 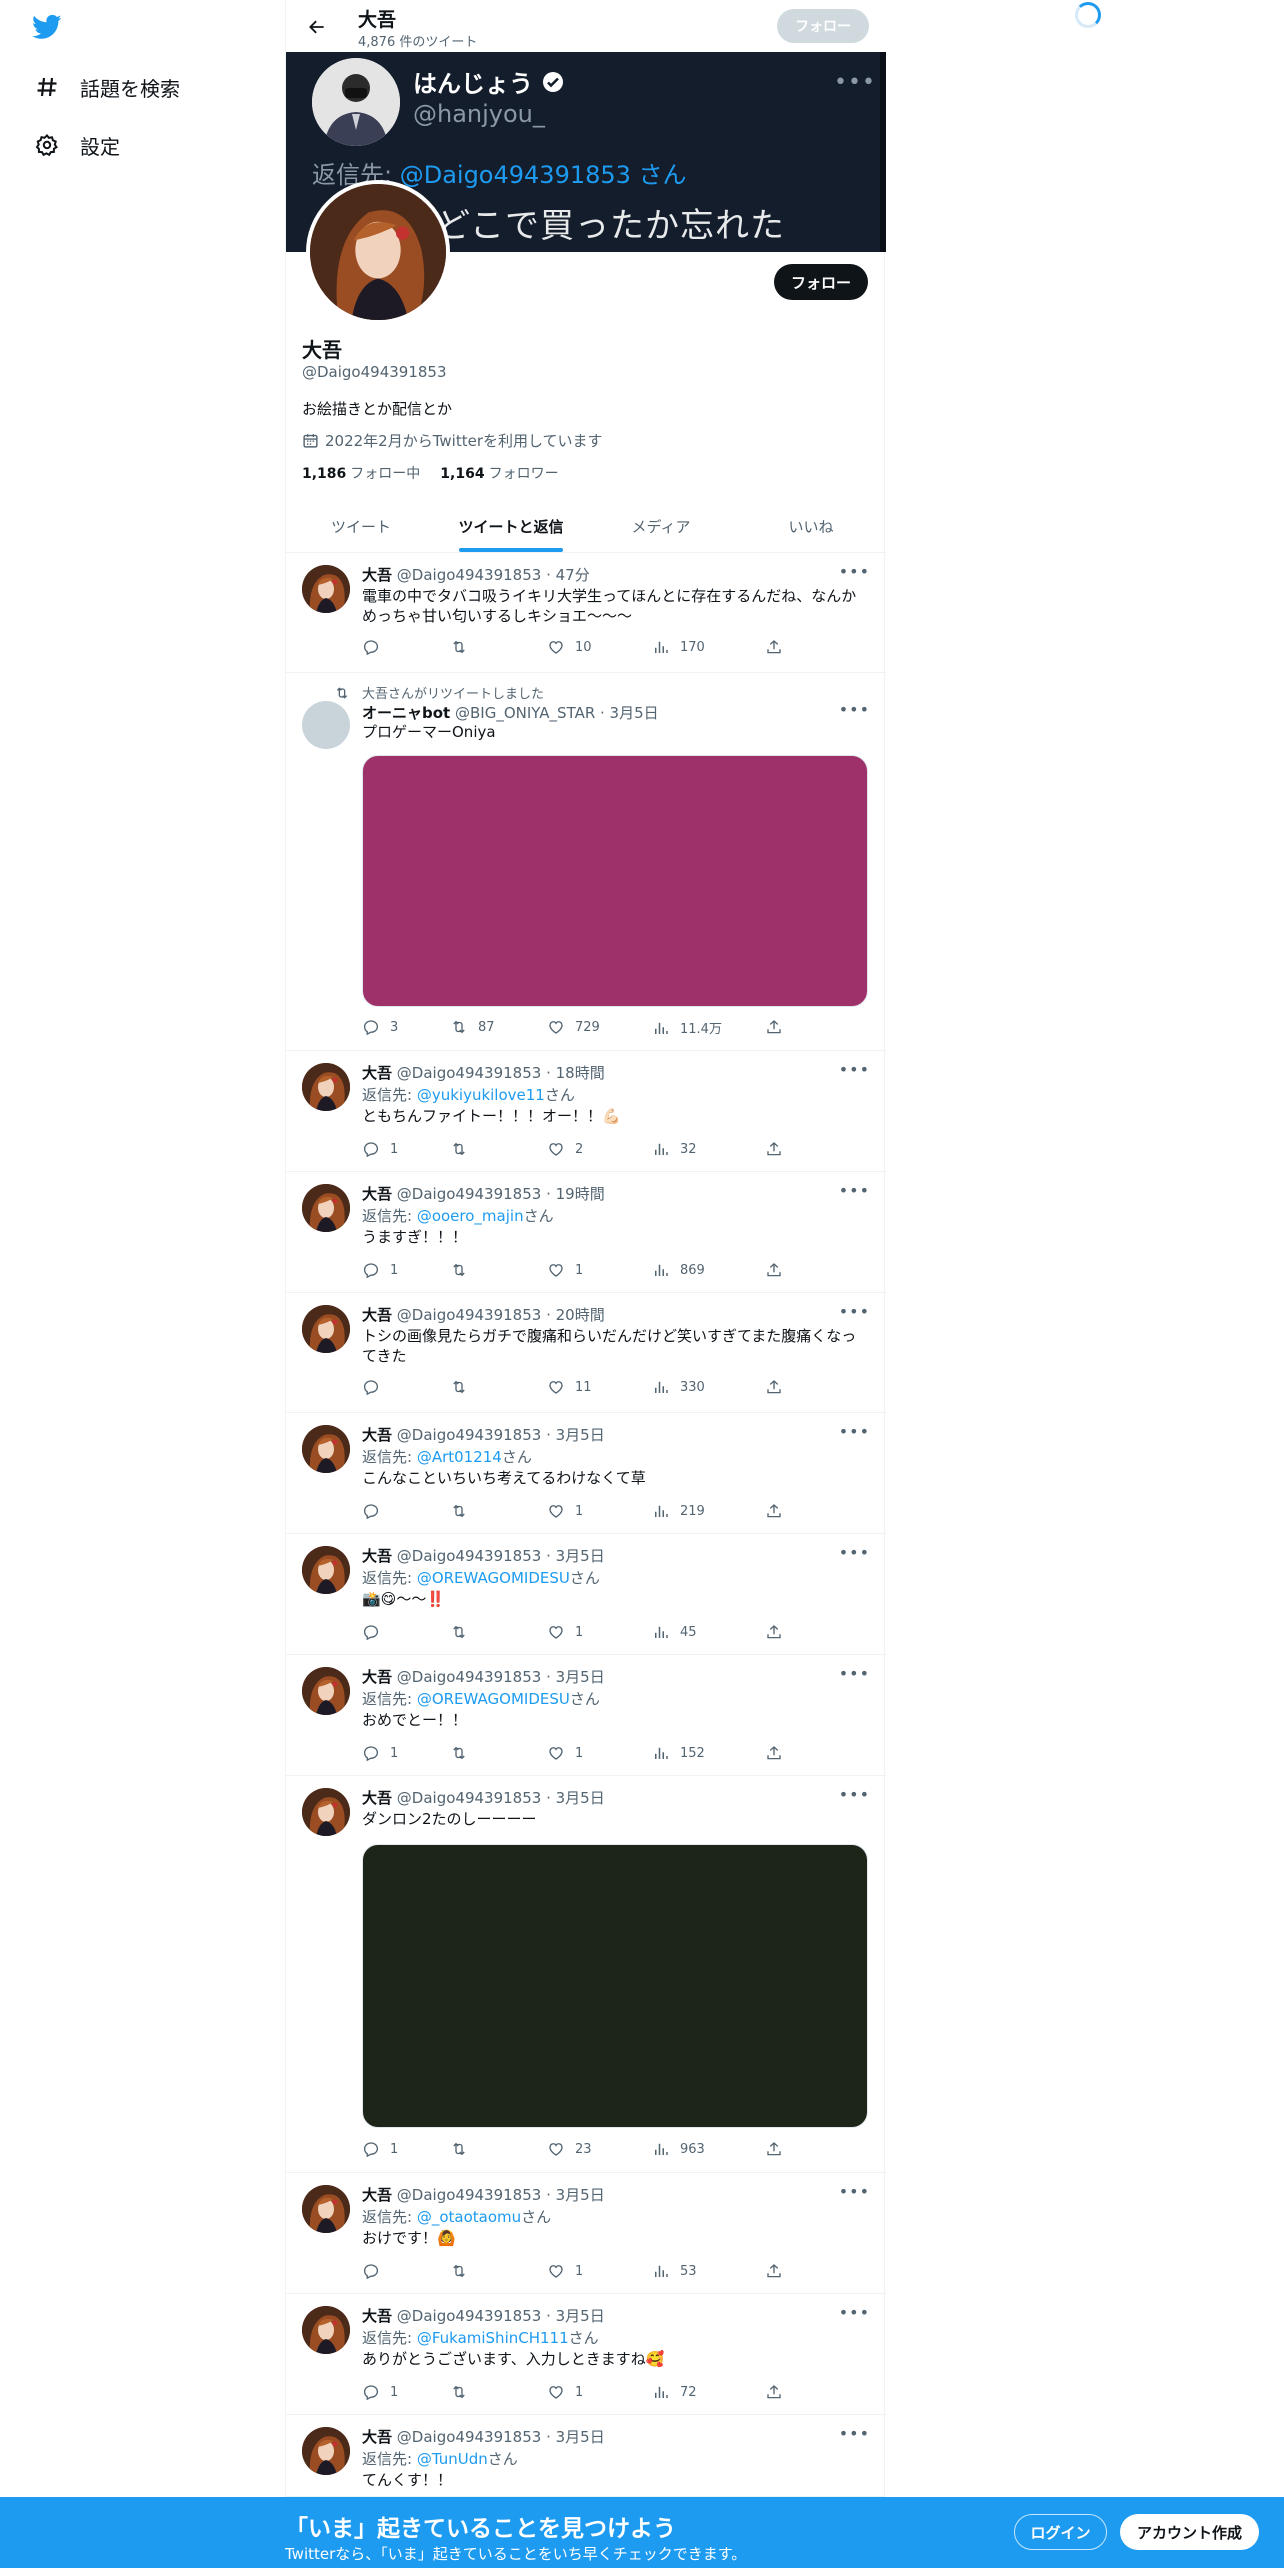 What do you see at coordinates (557, 713) in the screenshot?
I see `tweet-meta: @BIG_ONIYA_STAR · 3月5日` at bounding box center [557, 713].